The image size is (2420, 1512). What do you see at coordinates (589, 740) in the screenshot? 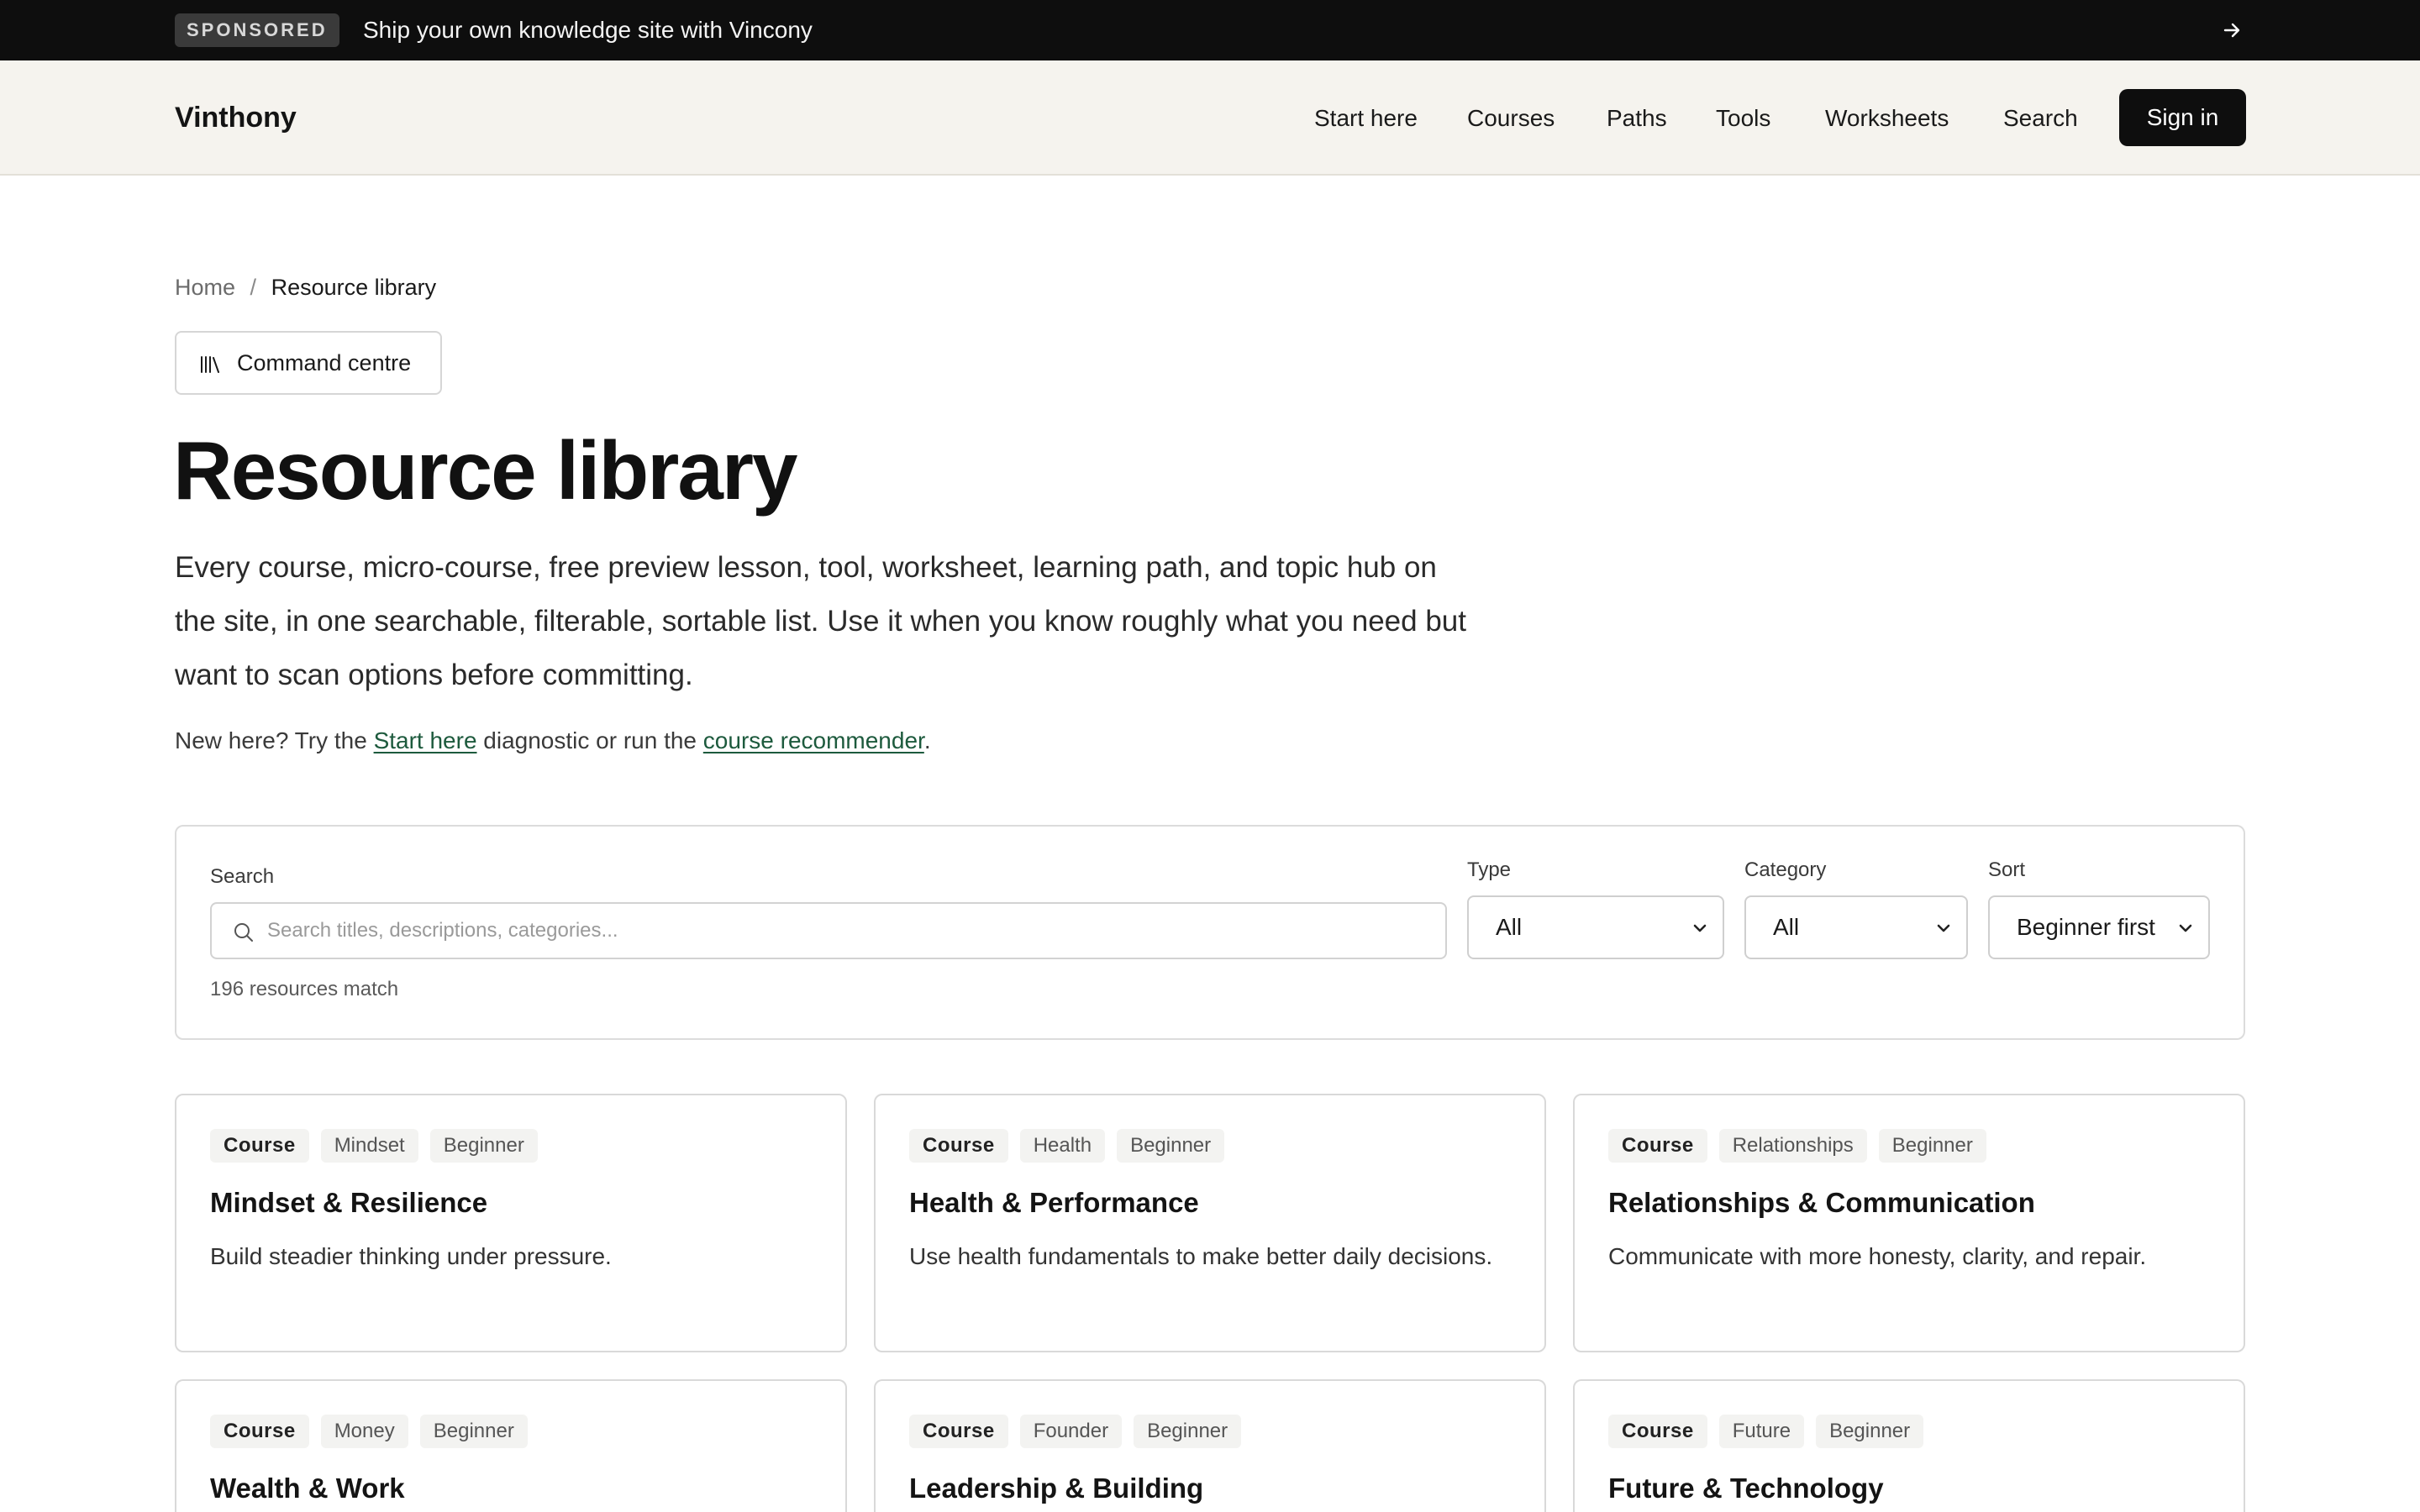
I see `new-here-middle: diagnostic or run the` at bounding box center [589, 740].